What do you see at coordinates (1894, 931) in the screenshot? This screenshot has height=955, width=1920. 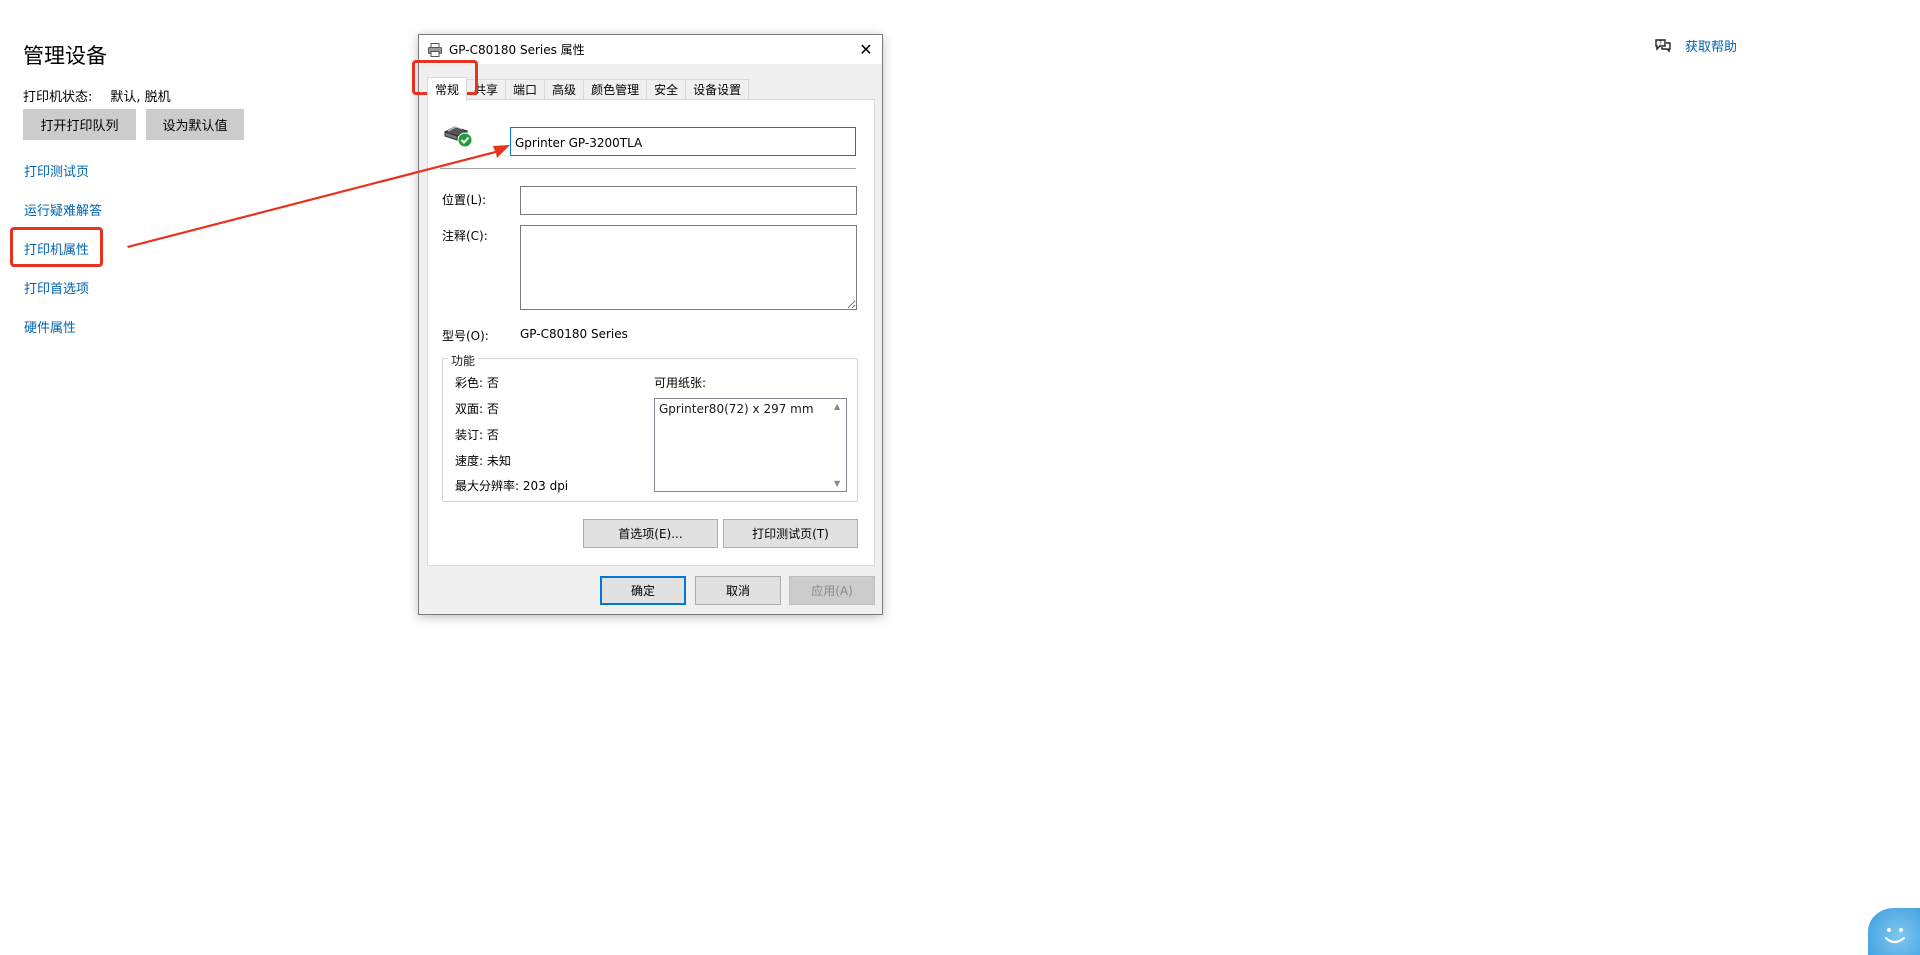 I see `assistant-bubble-icon` at bounding box center [1894, 931].